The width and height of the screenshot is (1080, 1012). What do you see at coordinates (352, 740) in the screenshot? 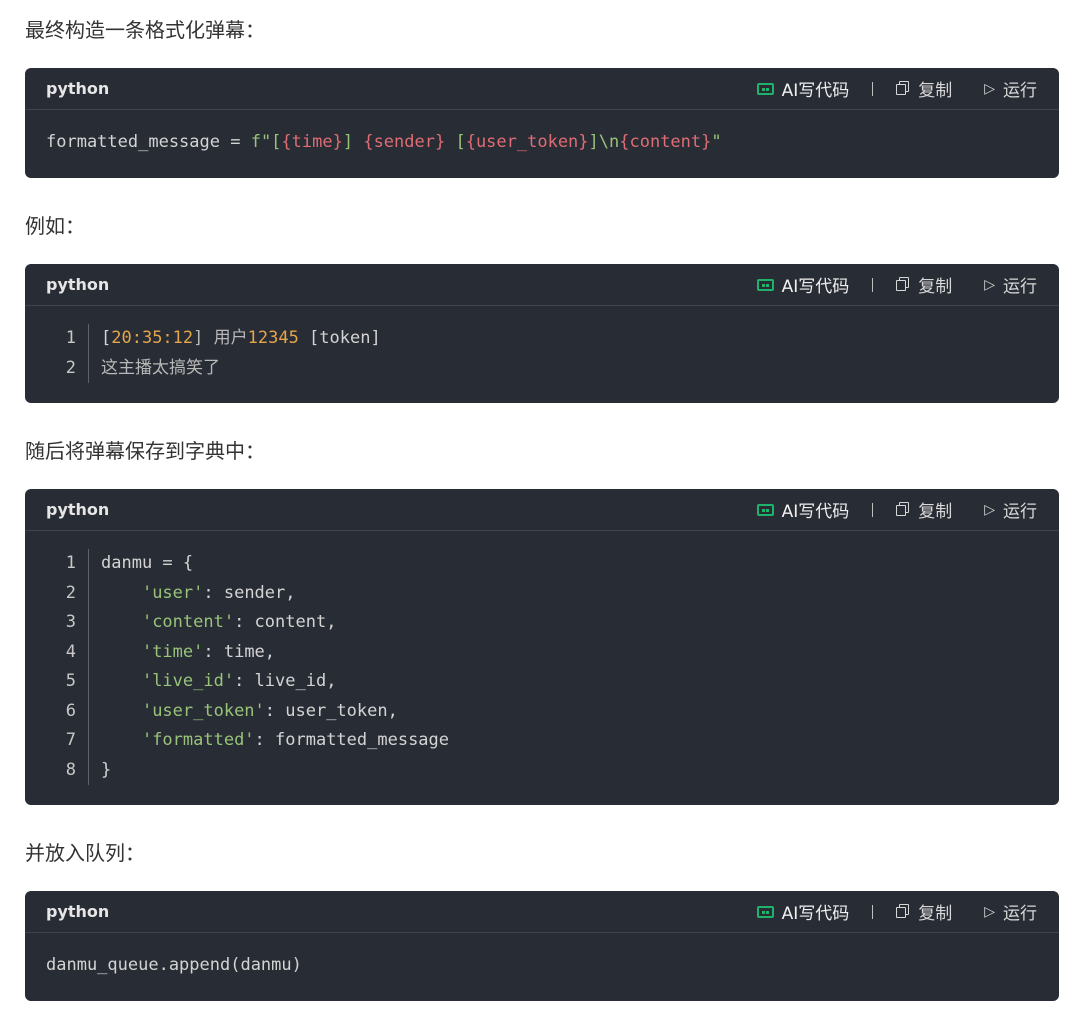
I see `code-token: : formatted_message` at bounding box center [352, 740].